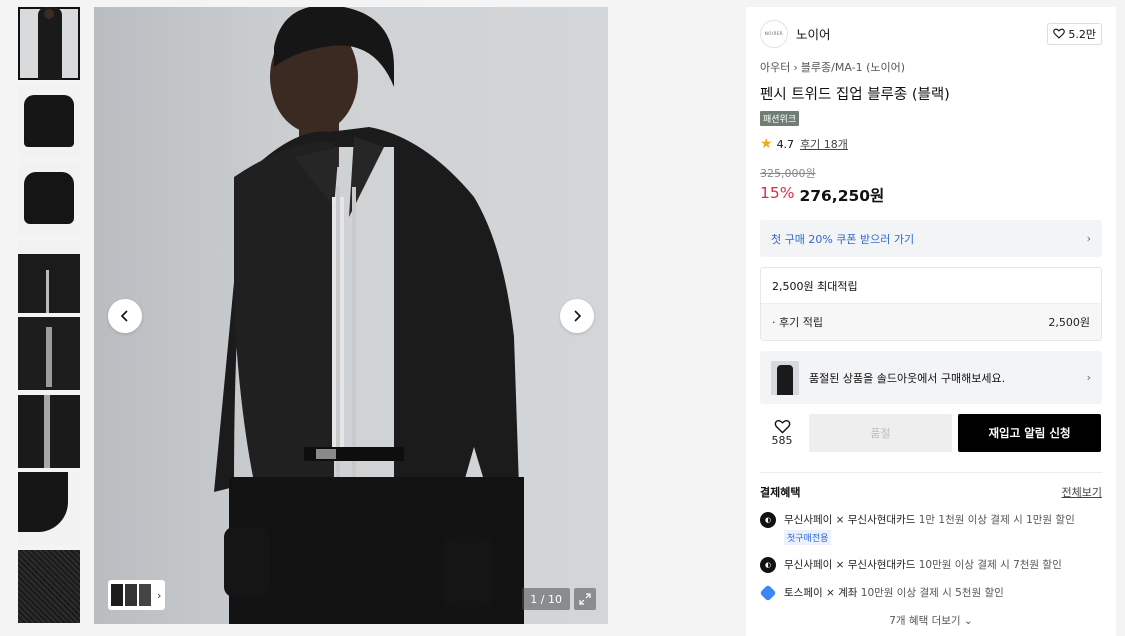  What do you see at coordinates (808, 537) in the screenshot?
I see `benefit-tag: 첫구매전용` at bounding box center [808, 537].